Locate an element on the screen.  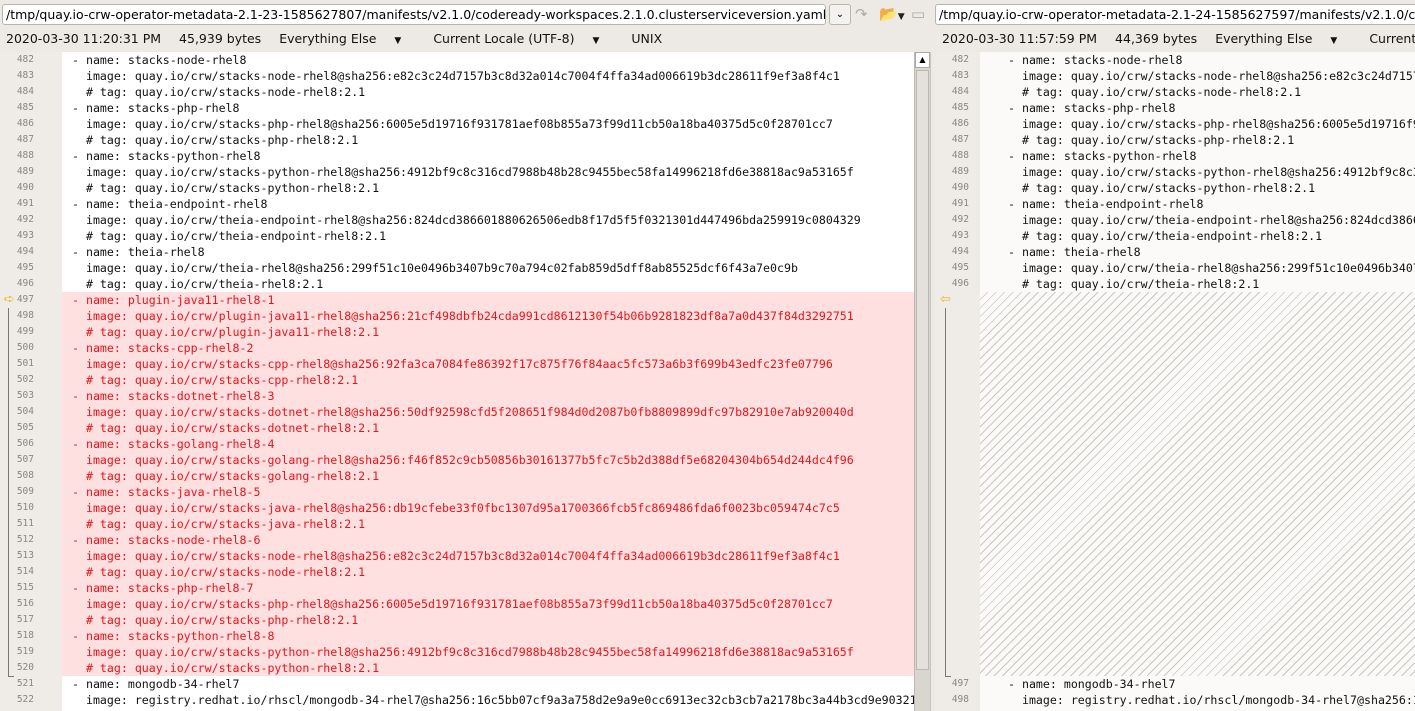
diff-line-removed: 509 - name: stacks-java-rhel8-5 is located at coordinates (465, 492).